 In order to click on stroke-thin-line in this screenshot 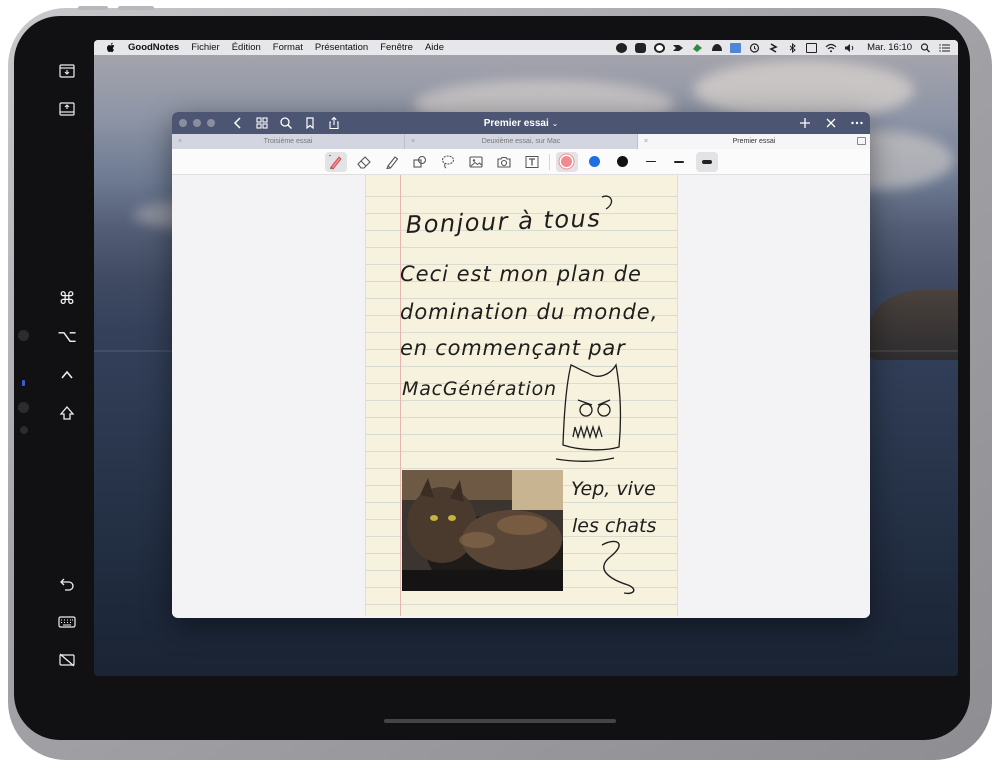, I will do `click(650, 161)`.